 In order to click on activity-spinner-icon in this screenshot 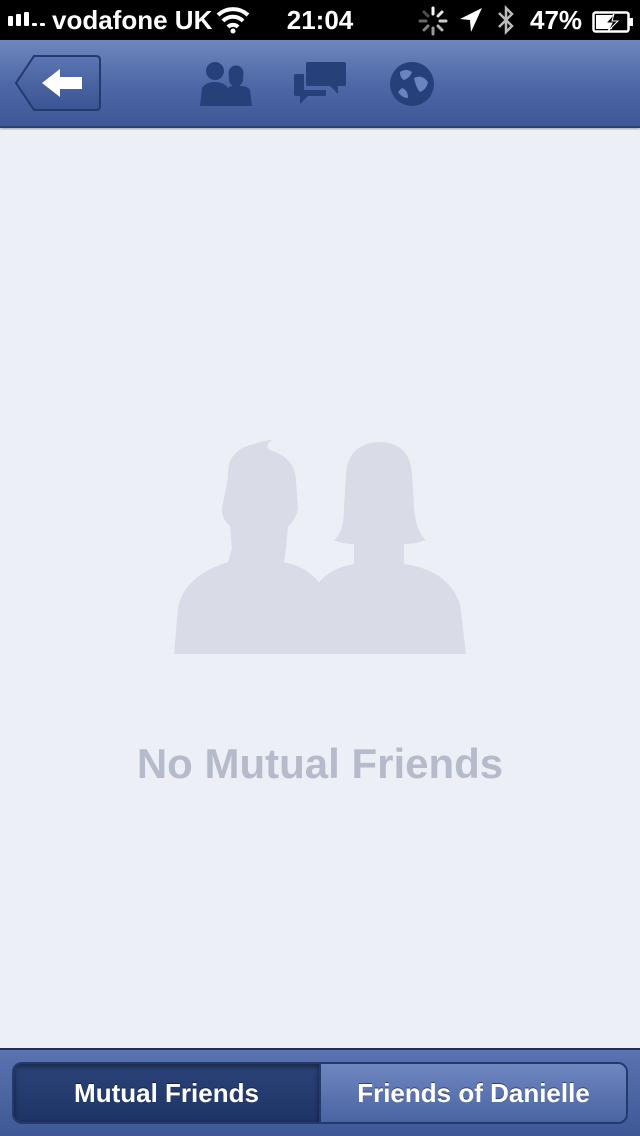, I will do `click(433, 24)`.